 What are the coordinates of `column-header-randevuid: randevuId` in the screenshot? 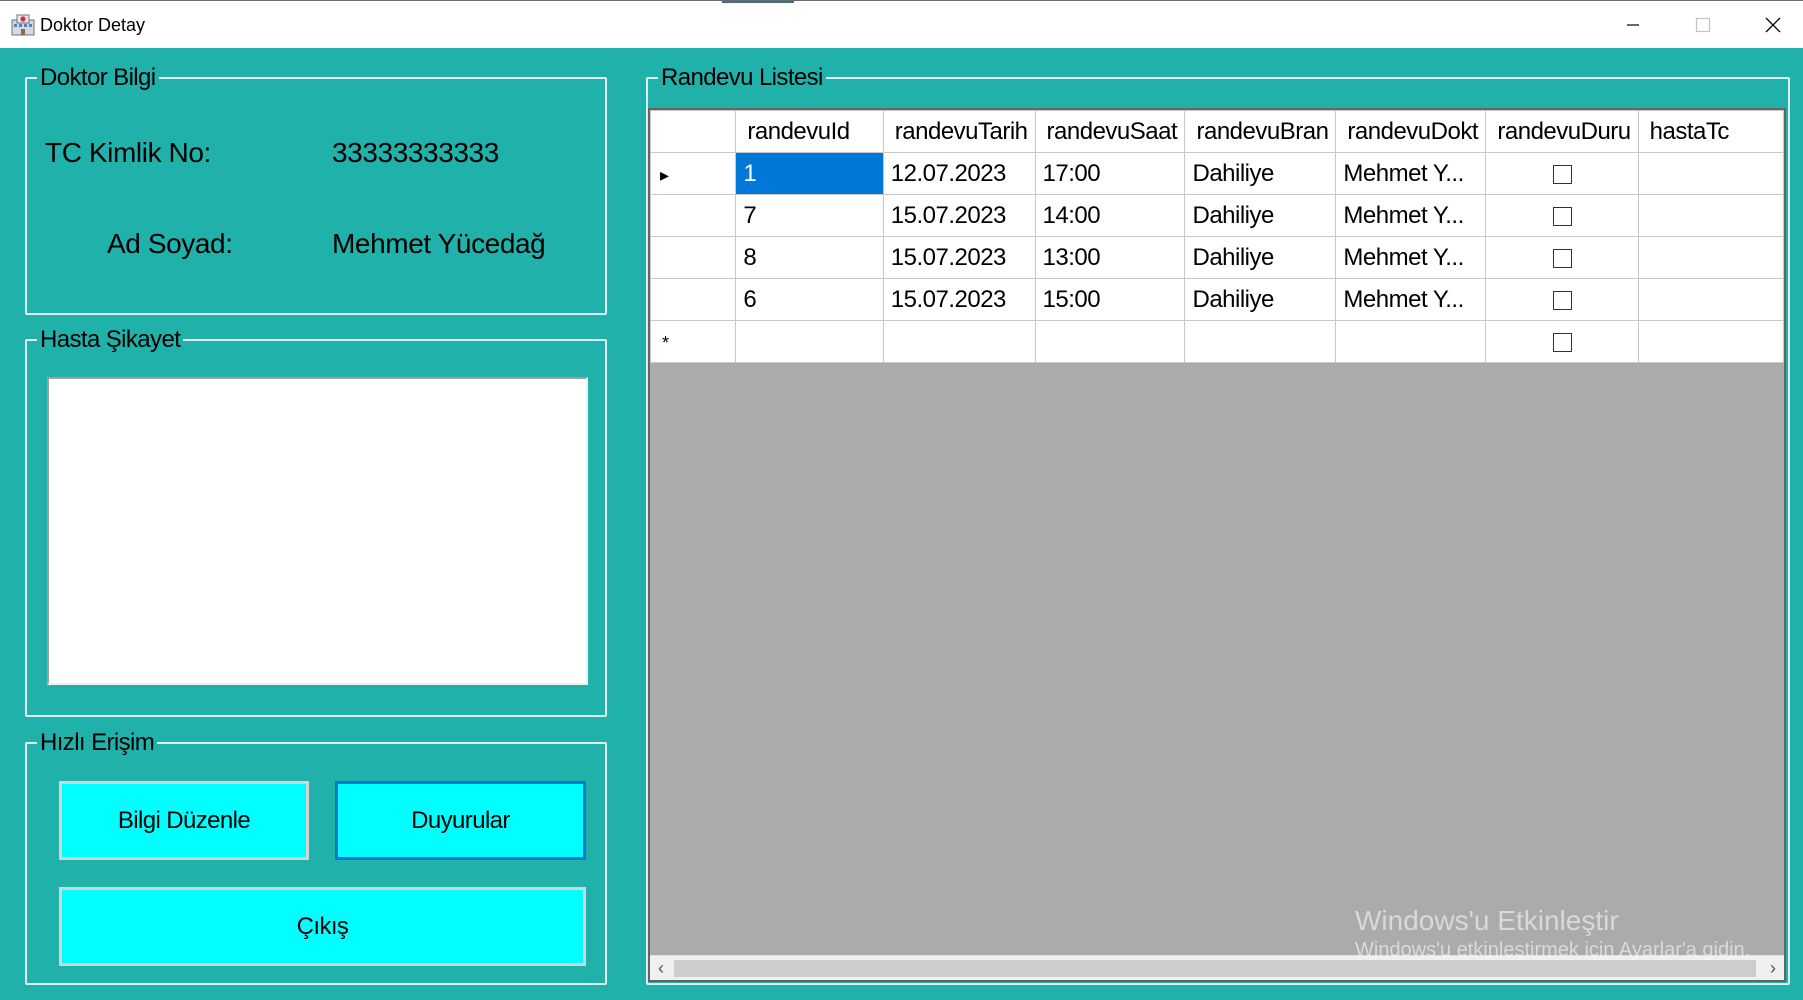 It's located at (809, 131).